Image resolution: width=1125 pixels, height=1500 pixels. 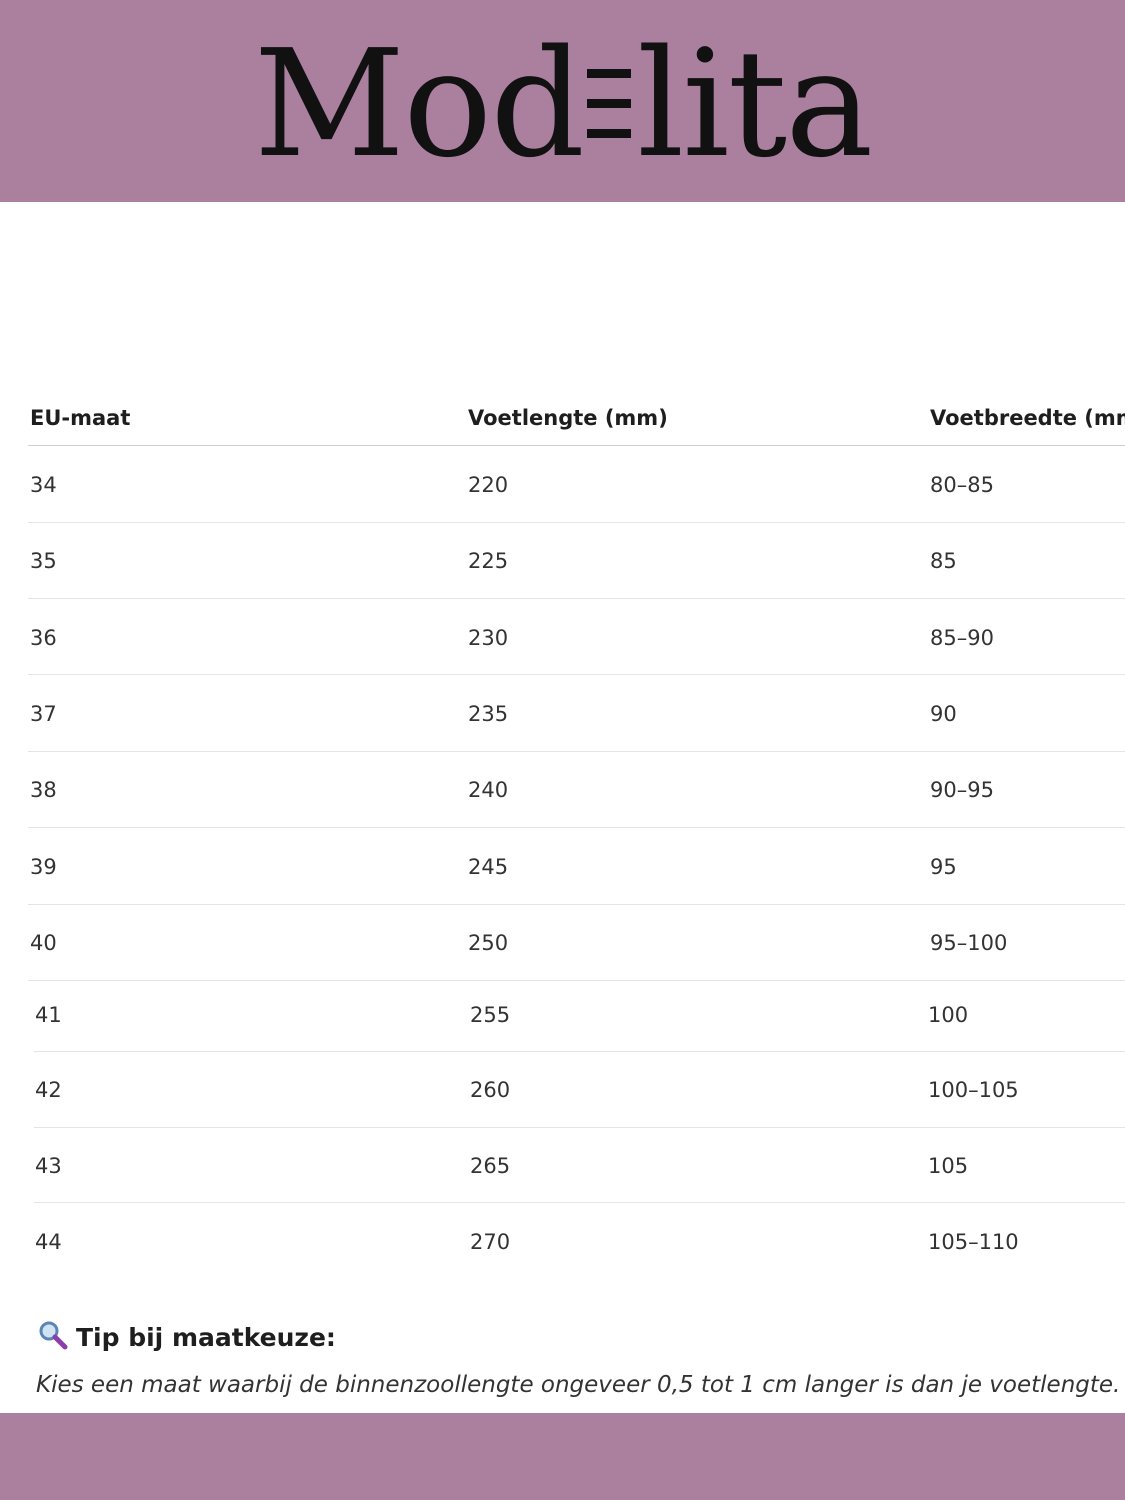 I want to click on cell-eu-size: 38, so click(x=43, y=790).